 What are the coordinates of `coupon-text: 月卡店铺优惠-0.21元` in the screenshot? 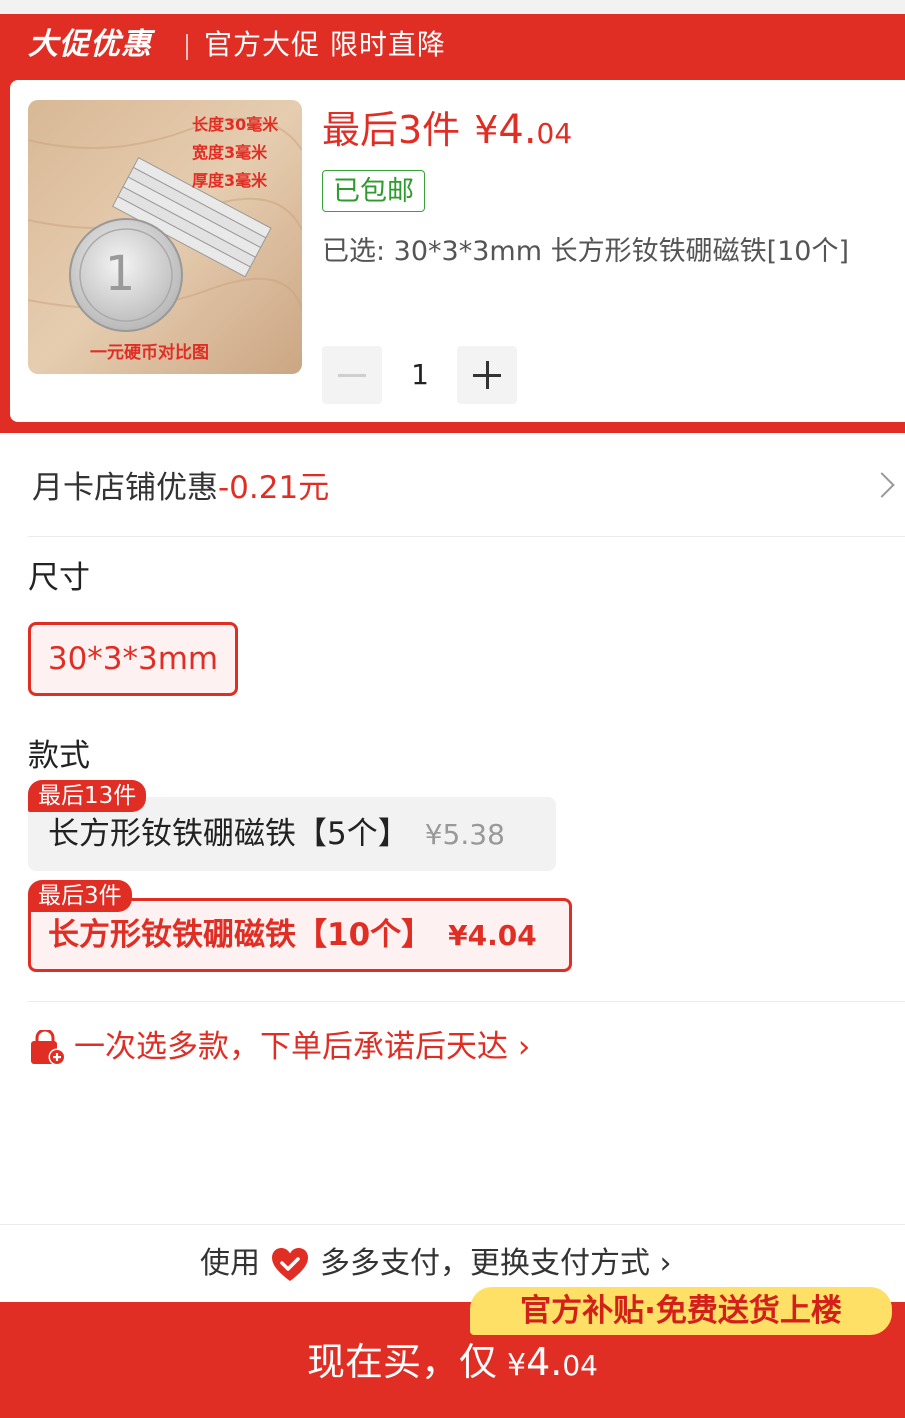 It's located at (180, 488).